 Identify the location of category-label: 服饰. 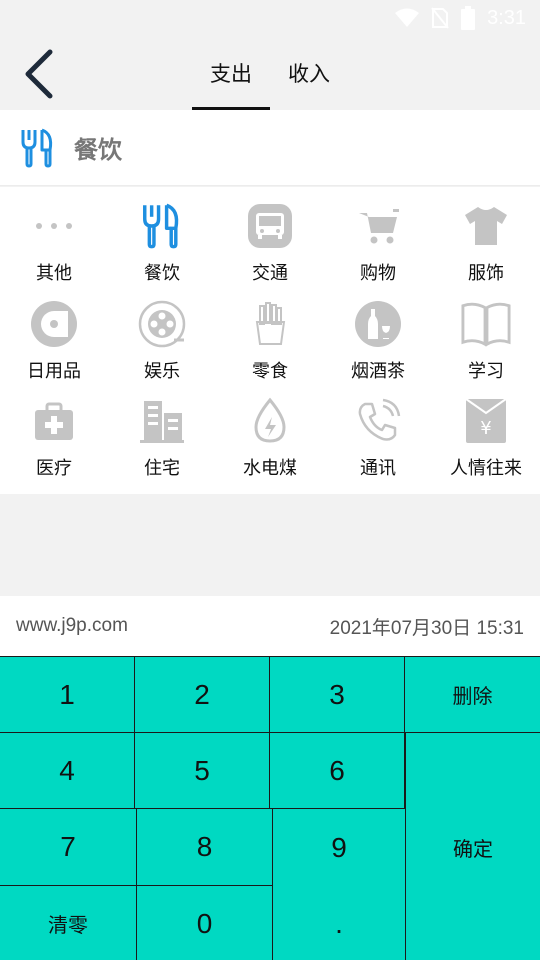
(486, 273).